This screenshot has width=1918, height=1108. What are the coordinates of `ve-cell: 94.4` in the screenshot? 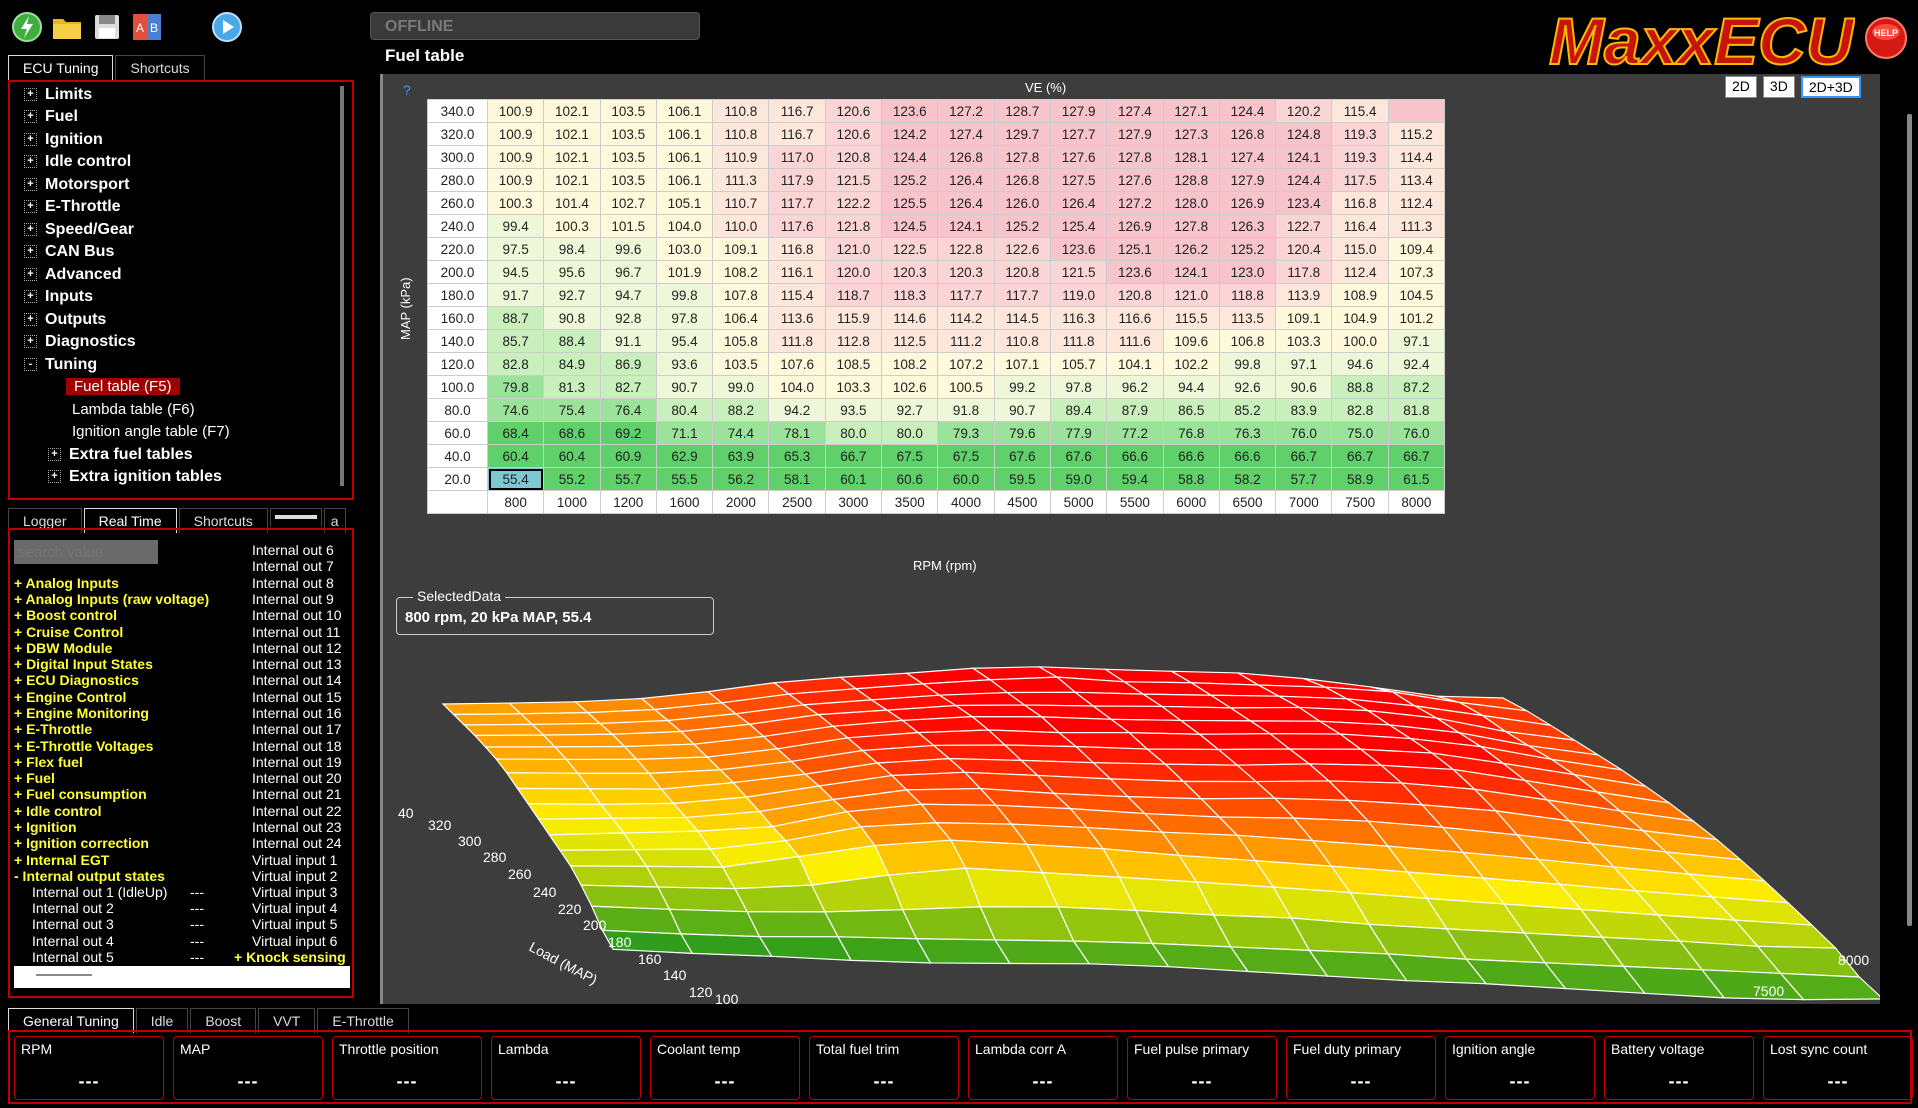 It's located at (1191, 387).